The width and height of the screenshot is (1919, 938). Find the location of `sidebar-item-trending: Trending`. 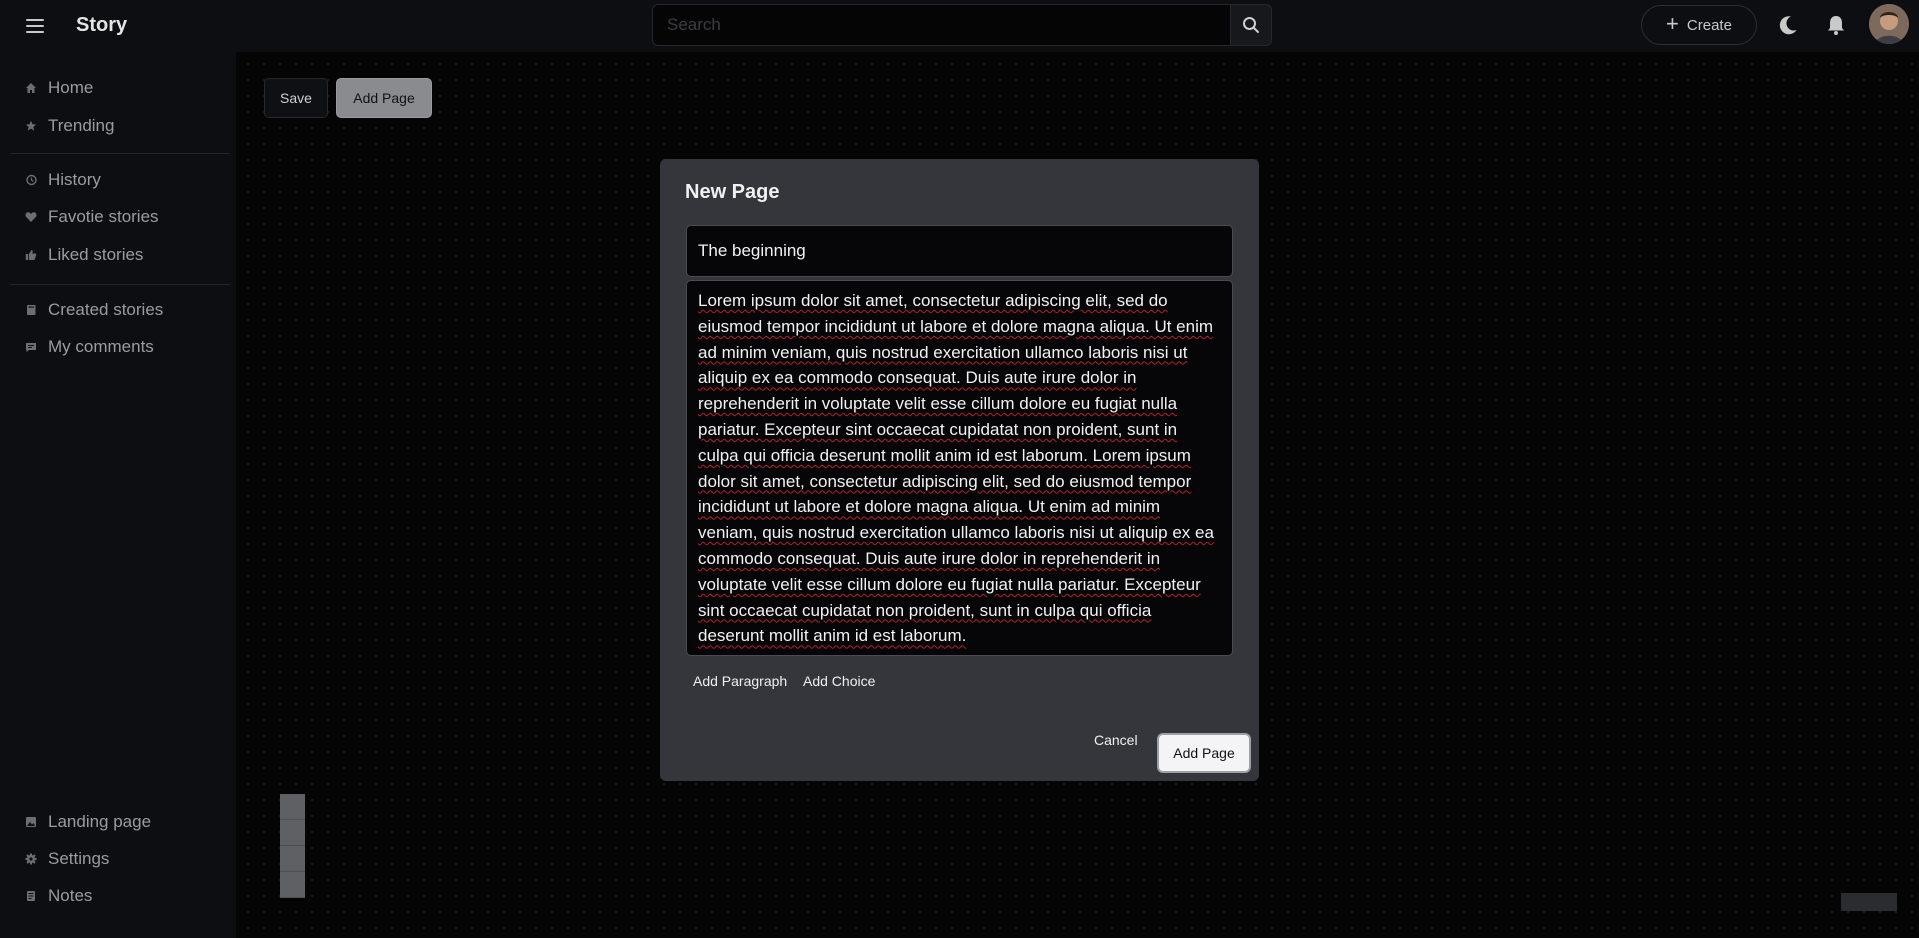

sidebar-item-trending: Trending is located at coordinates (69, 126).